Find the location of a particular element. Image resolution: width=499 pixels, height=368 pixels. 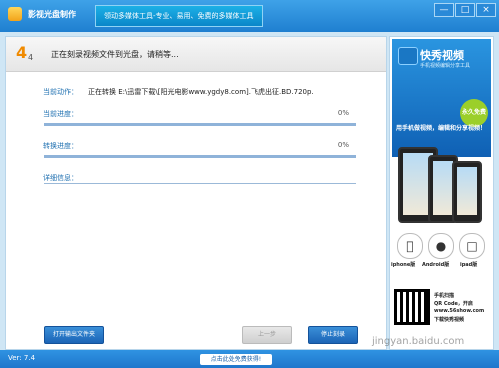

ad-banner: 快秀视频 手机视频编辑分享工具 永久免费 用手机做视频，编辑和分享视频！ is located at coordinates (441, 98).